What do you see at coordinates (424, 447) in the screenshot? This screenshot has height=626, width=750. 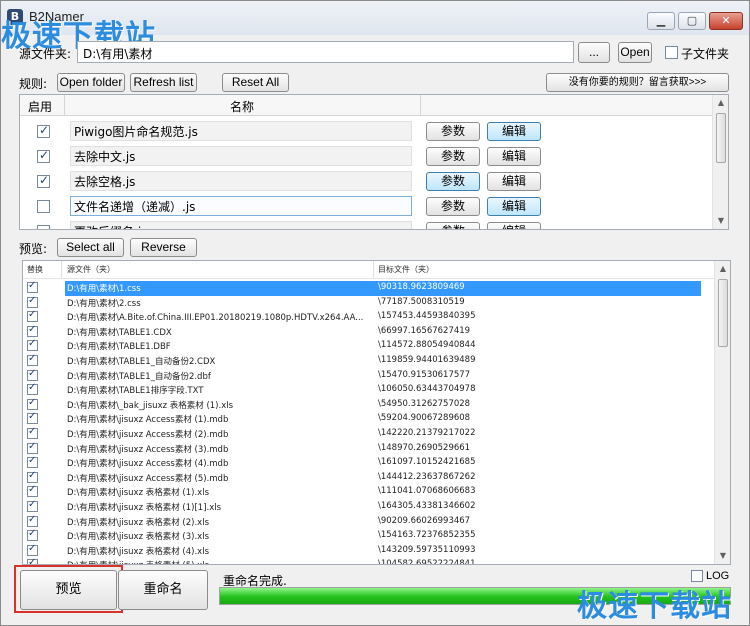 I see `target-name: \148970.2690529661` at bounding box center [424, 447].